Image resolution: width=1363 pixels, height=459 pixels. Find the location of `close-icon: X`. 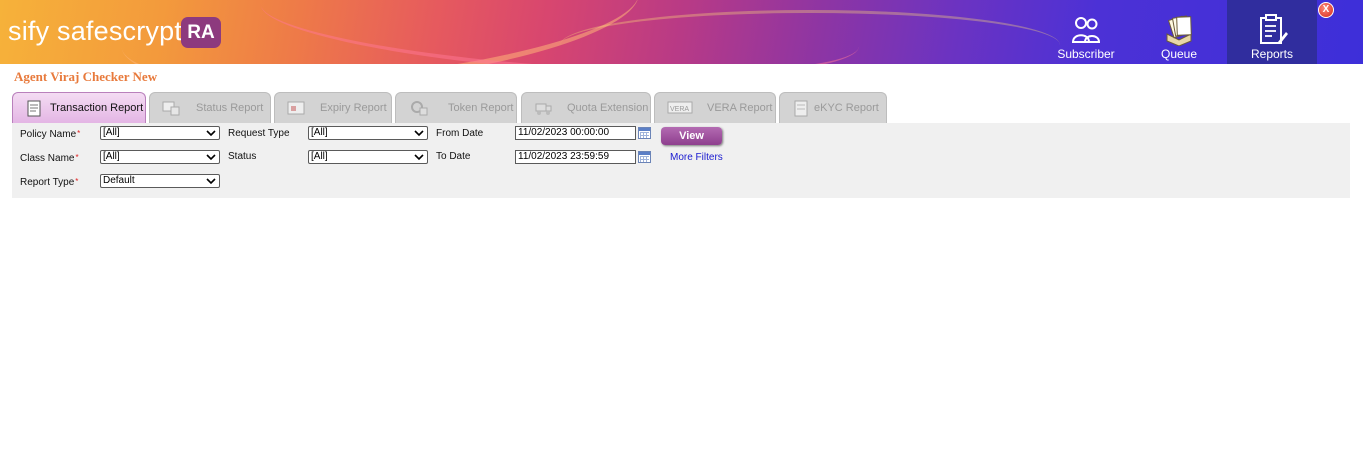

close-icon: X is located at coordinates (1326, 10).